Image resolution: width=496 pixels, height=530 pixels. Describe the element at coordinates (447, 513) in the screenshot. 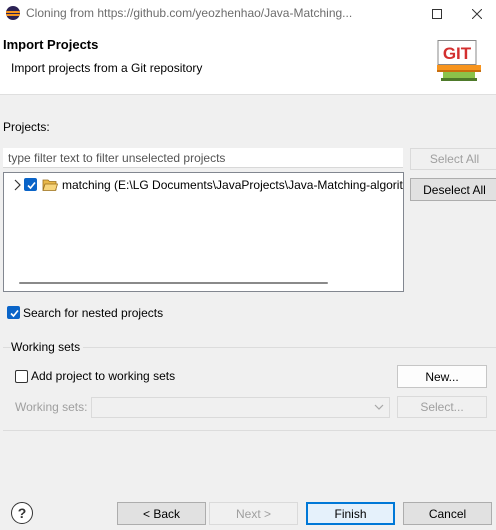

I see `cancel-button: Cancel` at that location.